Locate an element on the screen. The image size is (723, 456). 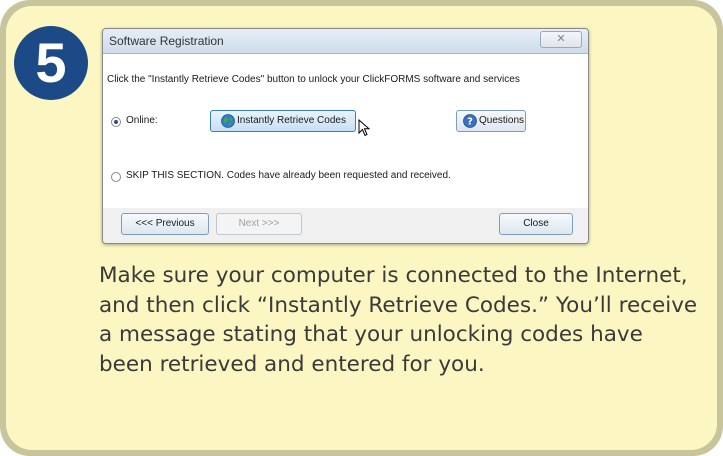
instantly-retrieve-codes-button: Instantly Retrieve Codes is located at coordinates (283, 121).